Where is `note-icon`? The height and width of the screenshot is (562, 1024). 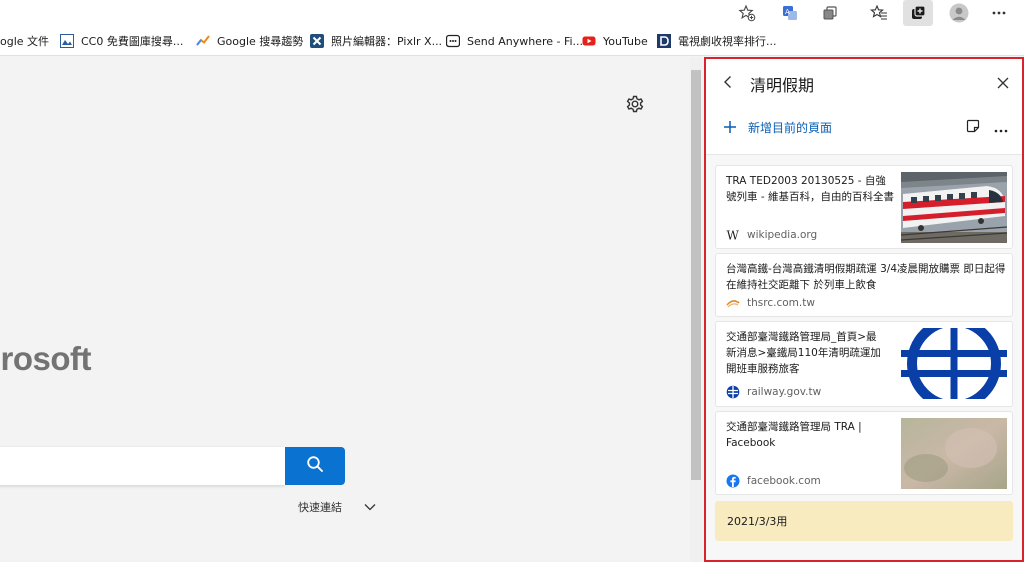
note-icon is located at coordinates (973, 127).